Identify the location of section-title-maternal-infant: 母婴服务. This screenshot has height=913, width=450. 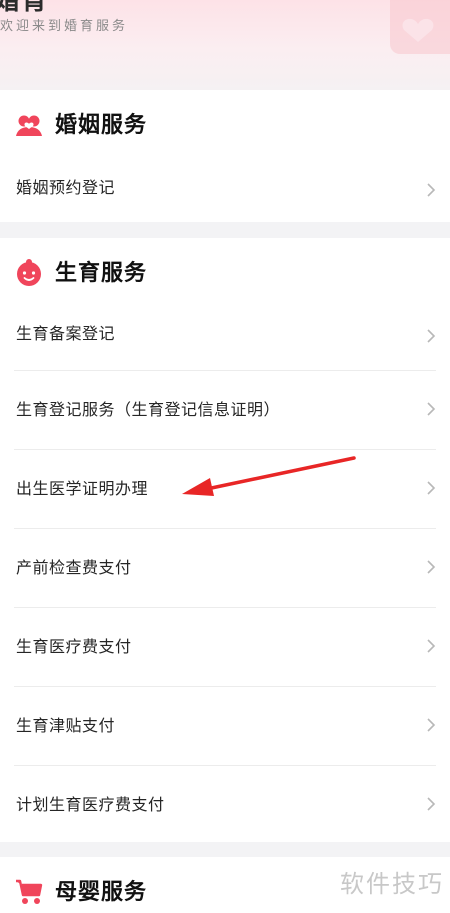
(101, 892).